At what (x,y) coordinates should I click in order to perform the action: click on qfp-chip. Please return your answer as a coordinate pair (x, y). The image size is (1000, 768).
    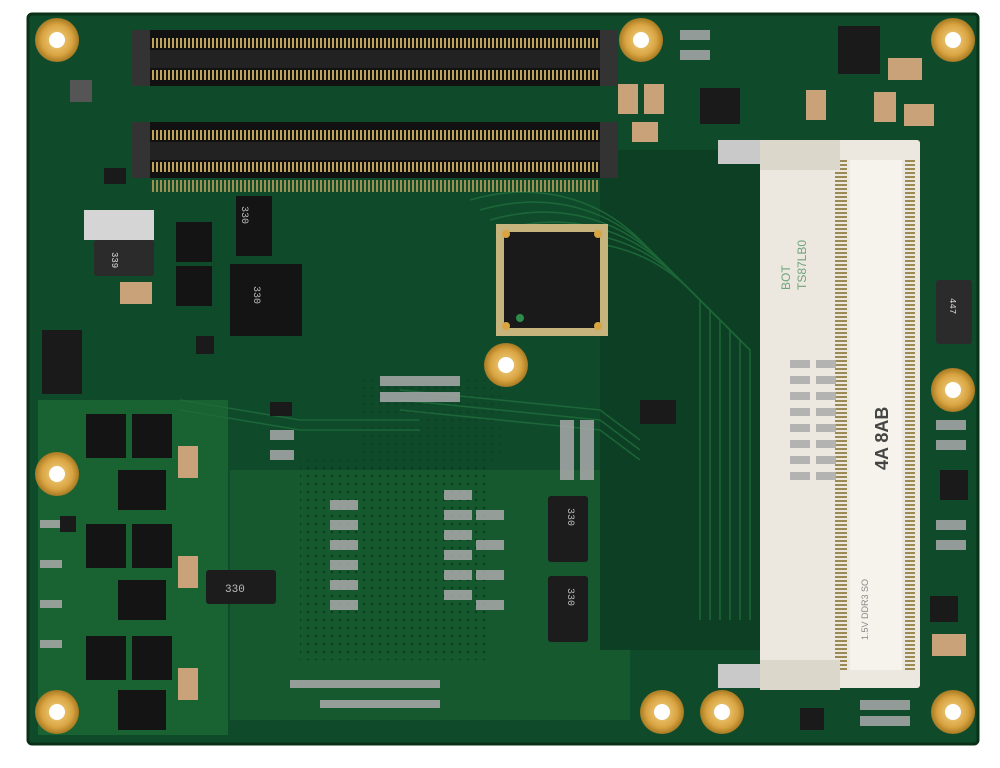
    Looking at the image, I should click on (552, 280).